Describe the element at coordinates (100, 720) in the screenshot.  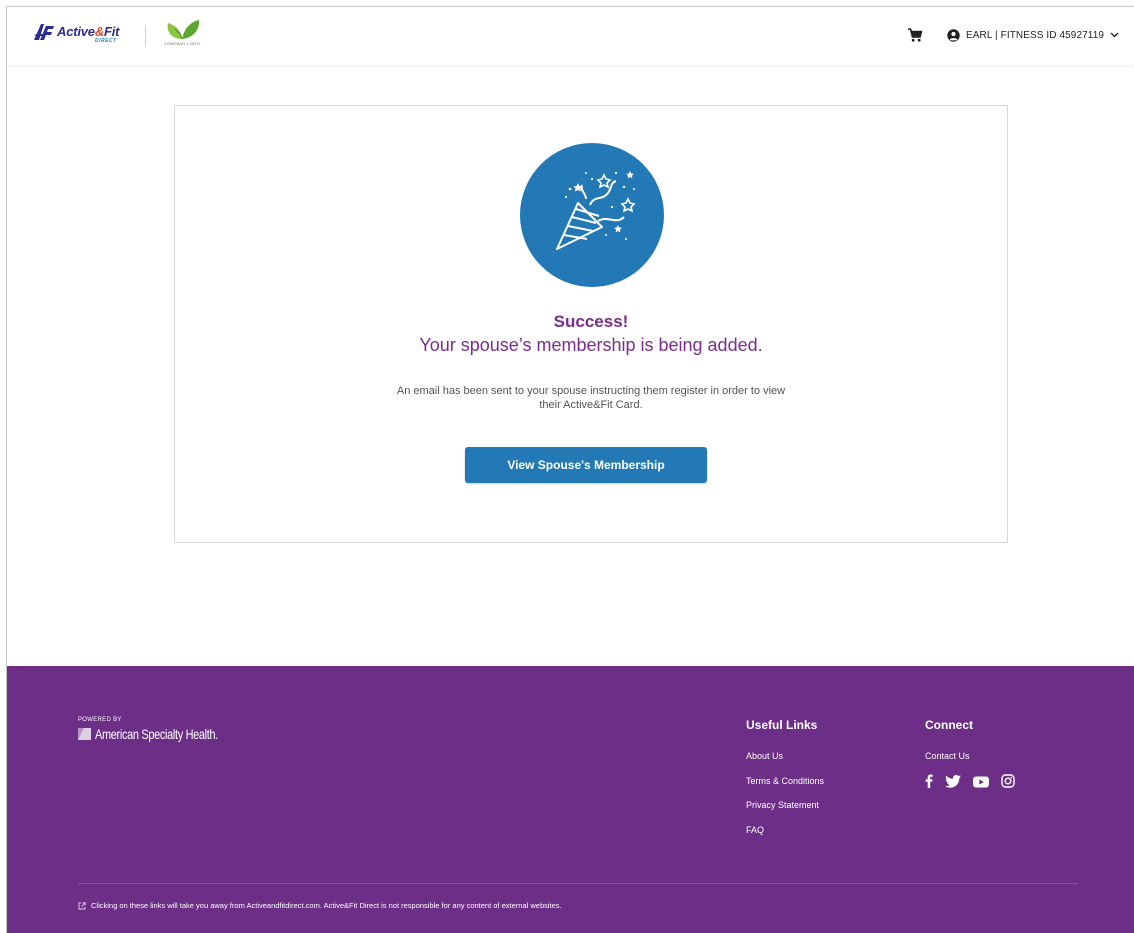
I see `powered-by-label: POWERED BY` at that location.